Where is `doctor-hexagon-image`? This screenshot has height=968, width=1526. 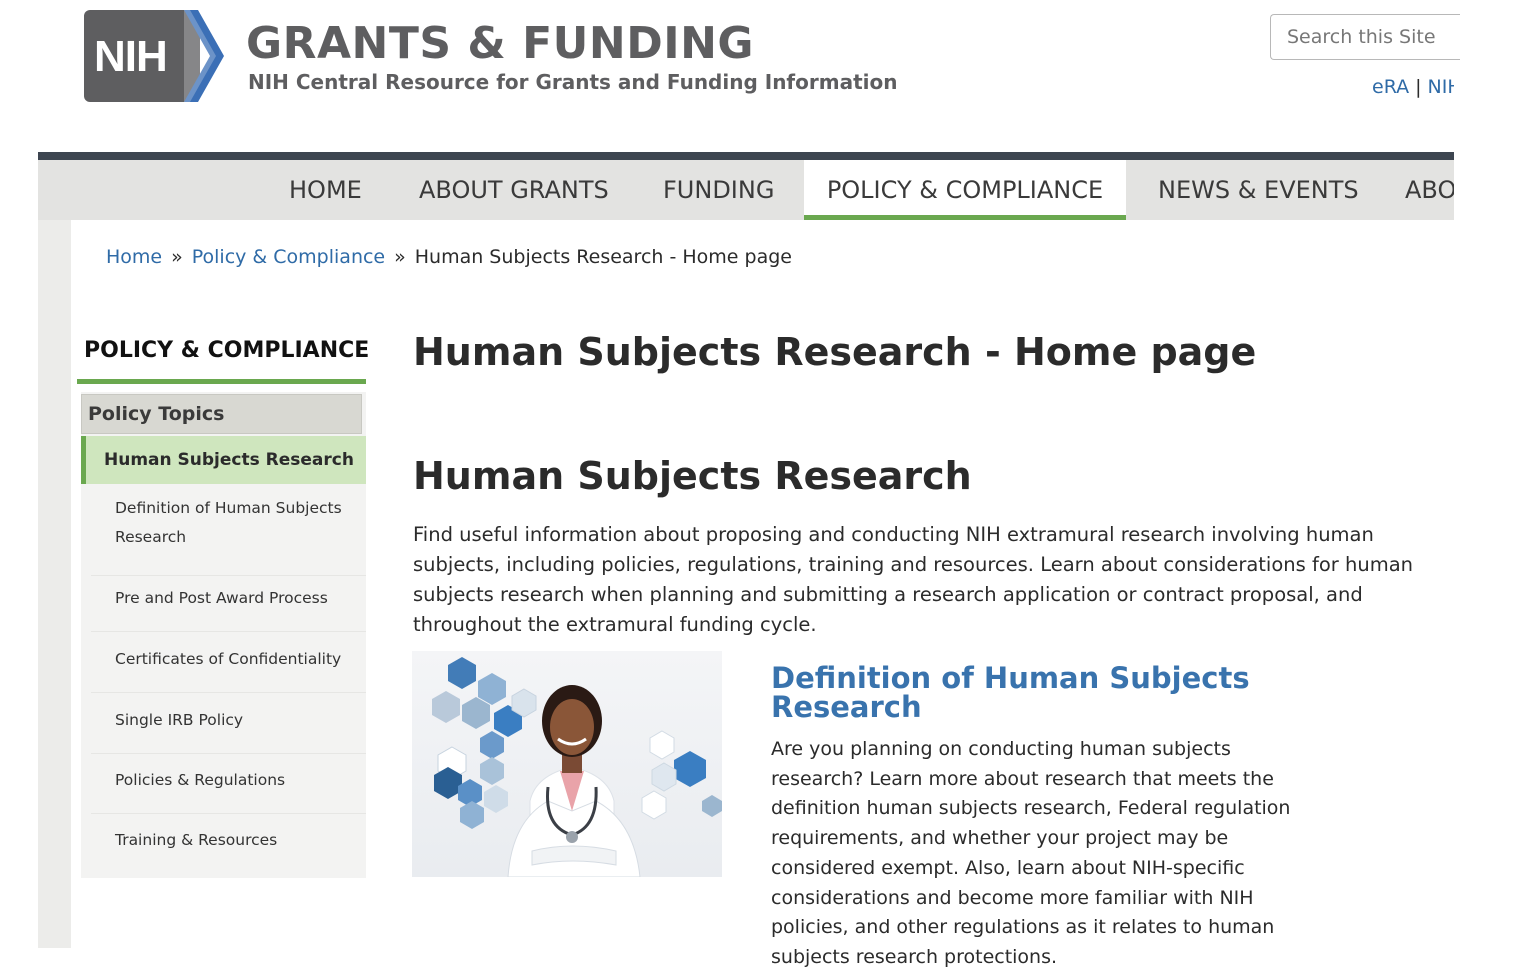 doctor-hexagon-image is located at coordinates (567, 764).